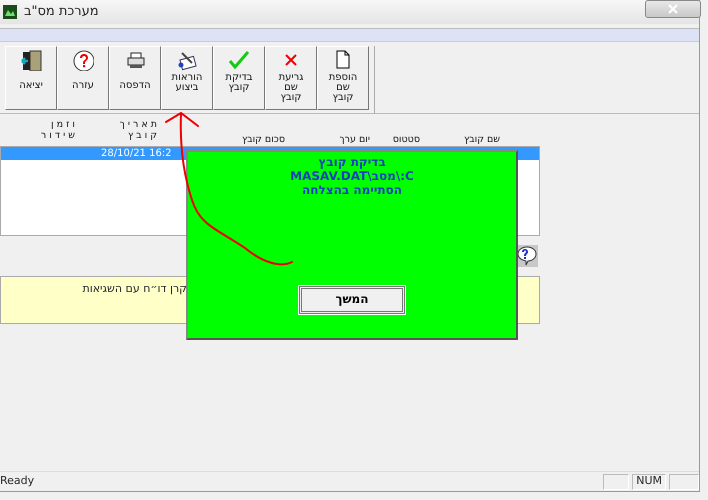 Image resolution: width=708 pixels, height=500 pixels. What do you see at coordinates (83, 60) in the screenshot?
I see `help-icon` at bounding box center [83, 60].